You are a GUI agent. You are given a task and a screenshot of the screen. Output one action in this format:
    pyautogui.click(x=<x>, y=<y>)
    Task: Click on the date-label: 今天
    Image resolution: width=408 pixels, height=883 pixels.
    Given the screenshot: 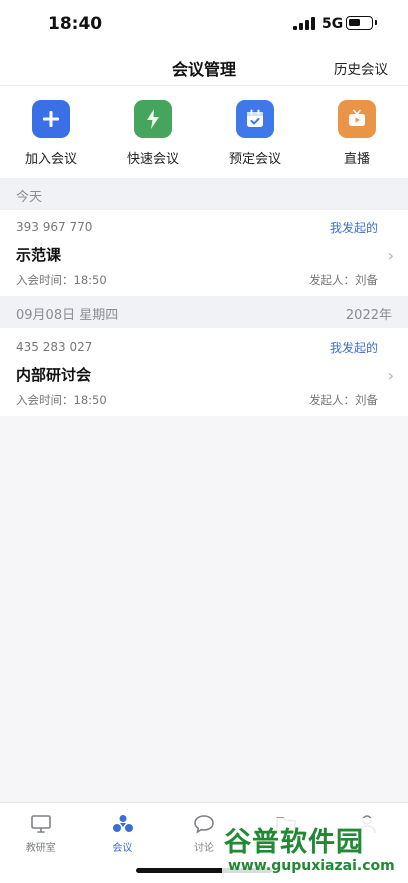 What is the action you would take?
    pyautogui.click(x=29, y=197)
    